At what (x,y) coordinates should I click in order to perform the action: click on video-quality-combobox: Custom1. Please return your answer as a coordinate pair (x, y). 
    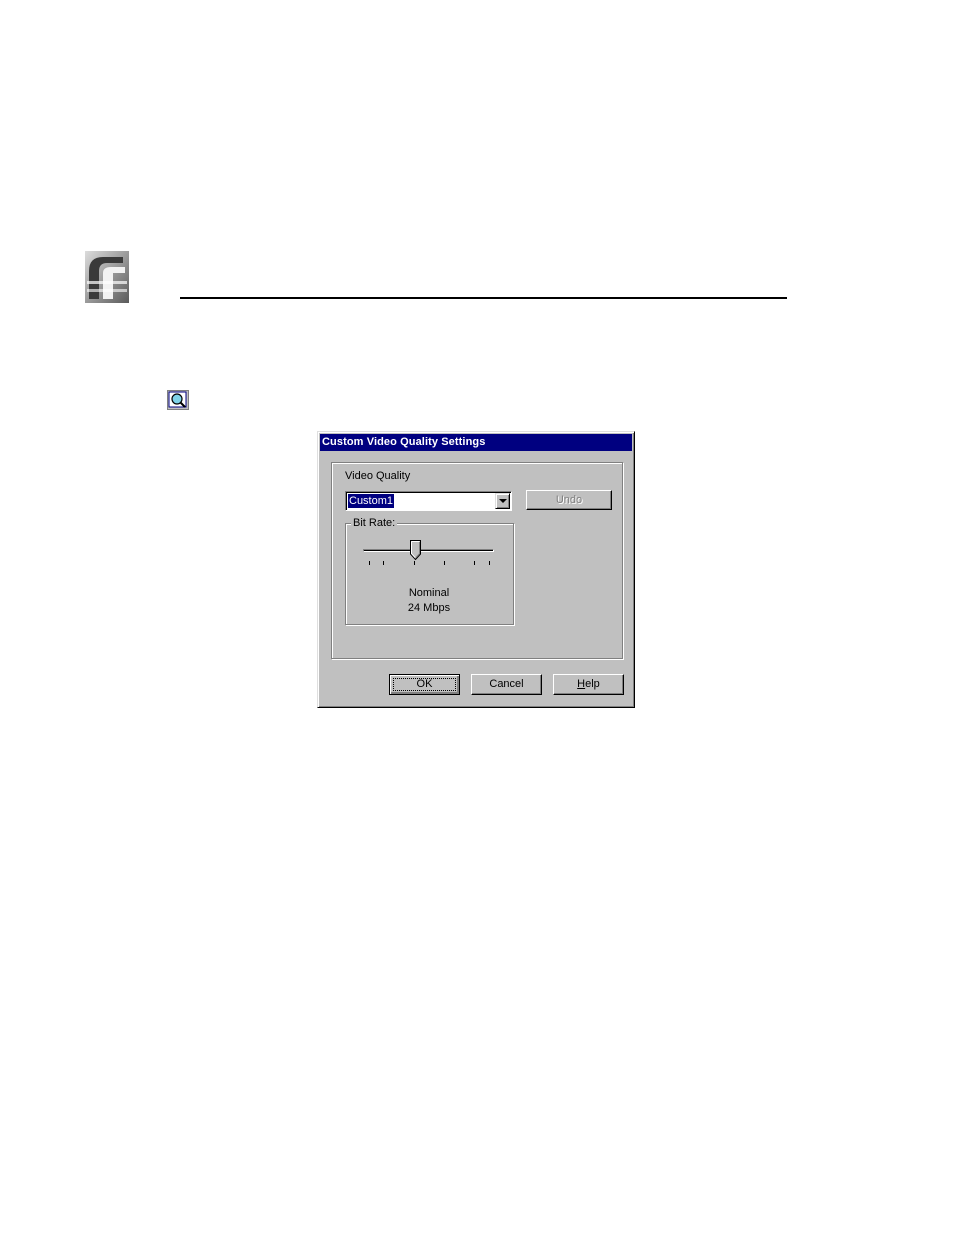
    Looking at the image, I should click on (428, 501).